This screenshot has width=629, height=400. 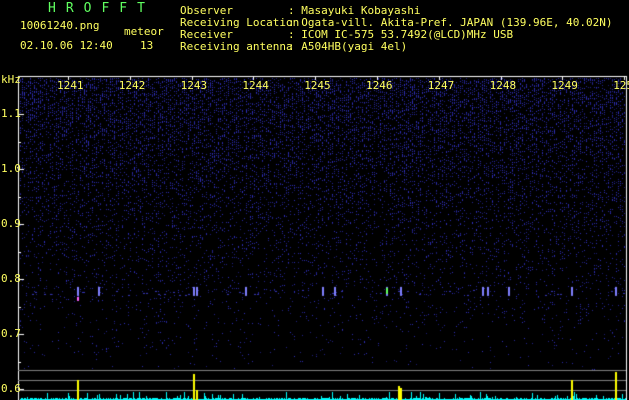 What do you see at coordinates (621, 85) in the screenshot?
I see `time-tick-label: 1250` at bounding box center [621, 85].